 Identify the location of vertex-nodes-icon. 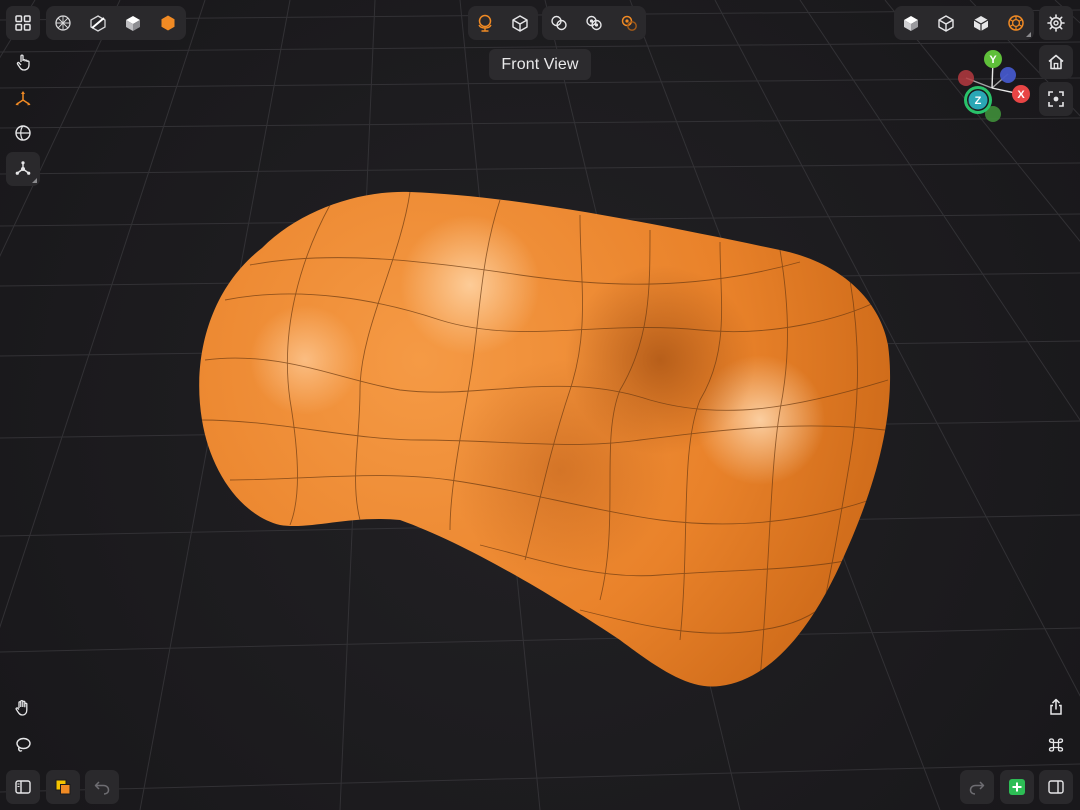
(23, 168).